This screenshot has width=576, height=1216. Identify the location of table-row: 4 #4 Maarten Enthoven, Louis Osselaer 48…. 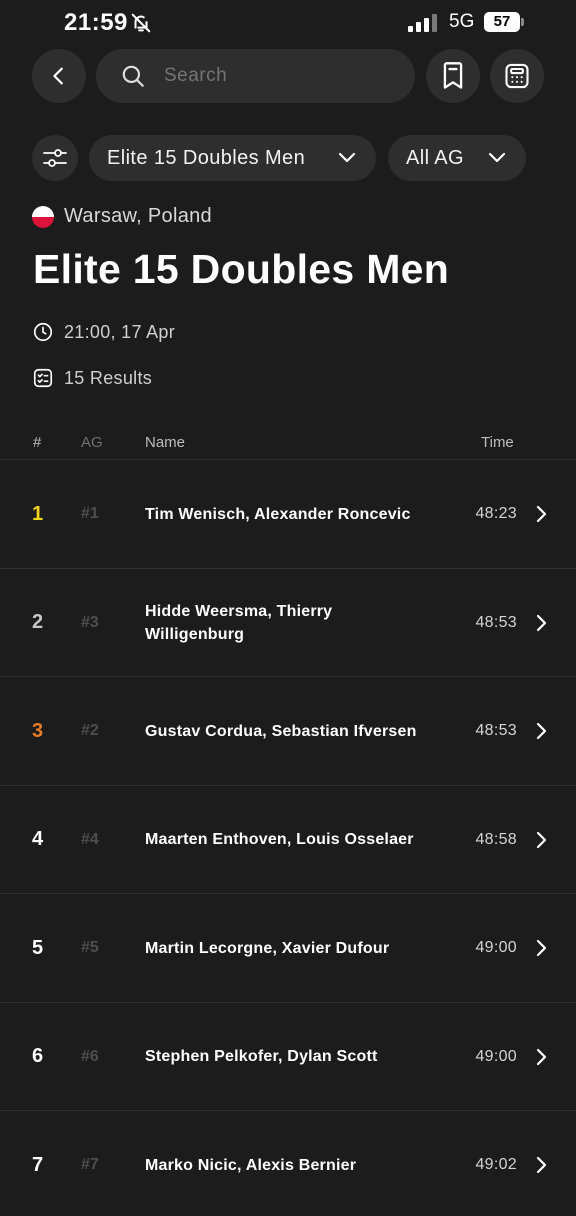
(288, 840).